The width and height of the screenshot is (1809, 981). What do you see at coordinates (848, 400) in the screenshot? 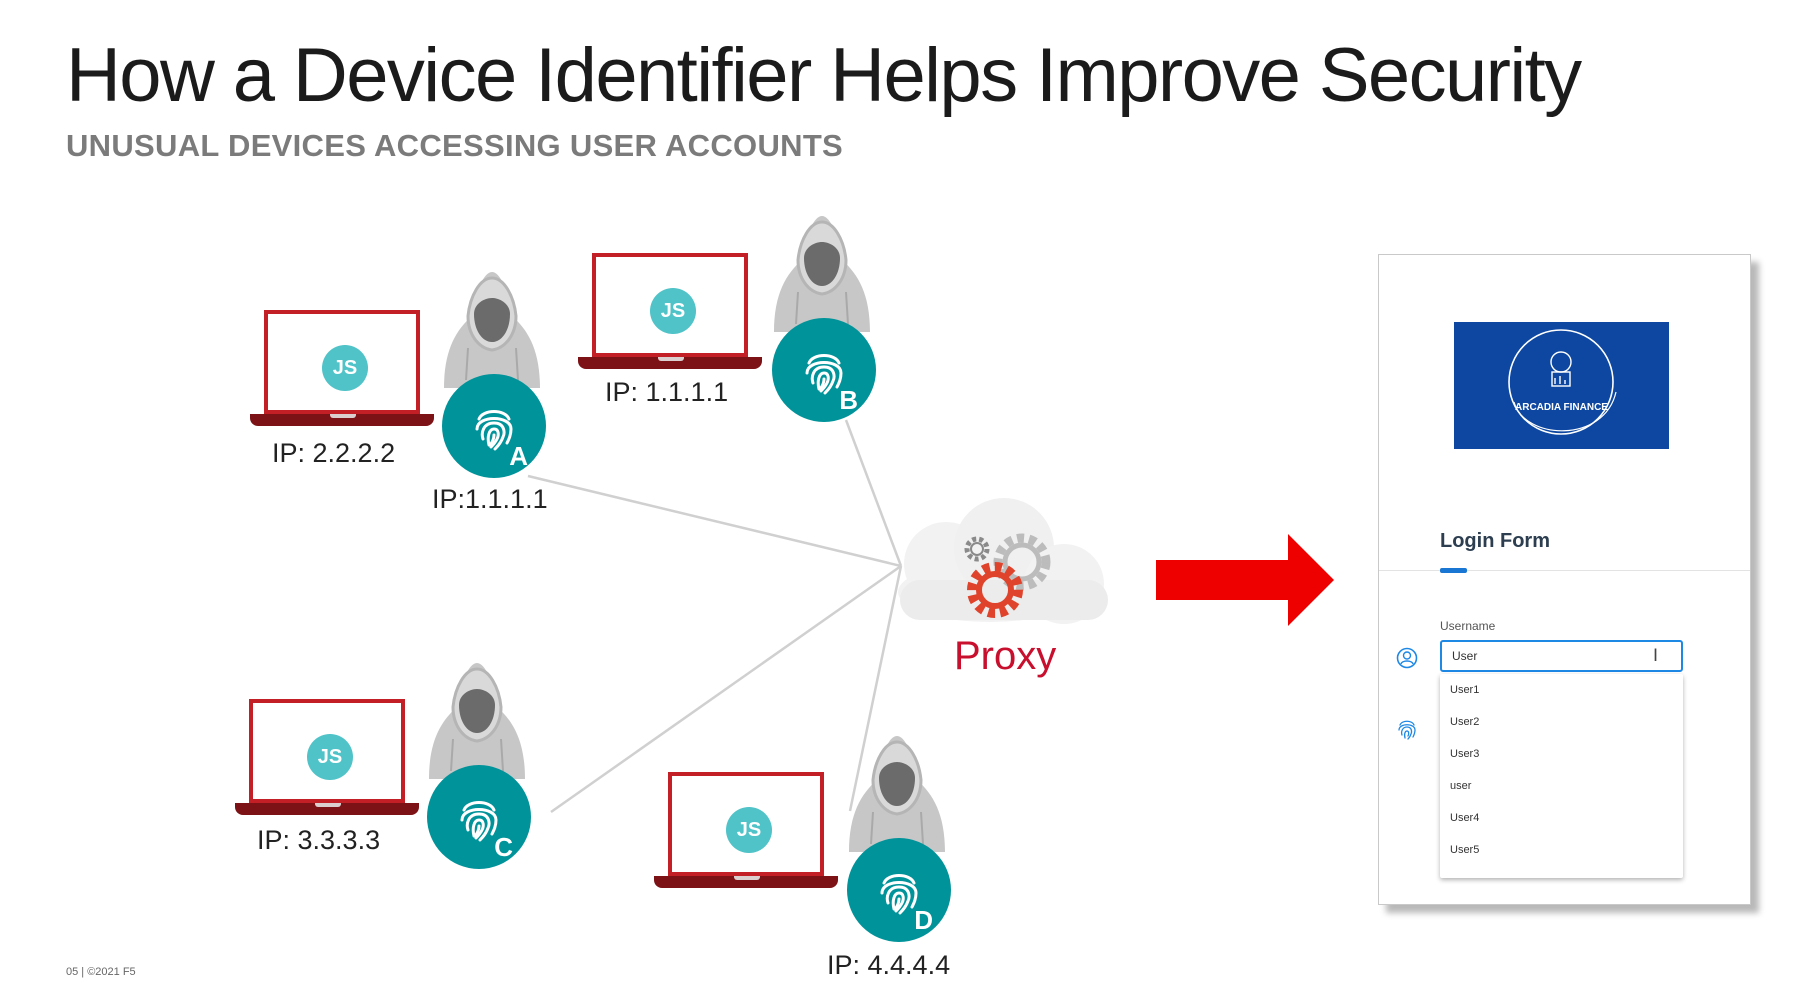
I see `device-letter: B` at bounding box center [848, 400].